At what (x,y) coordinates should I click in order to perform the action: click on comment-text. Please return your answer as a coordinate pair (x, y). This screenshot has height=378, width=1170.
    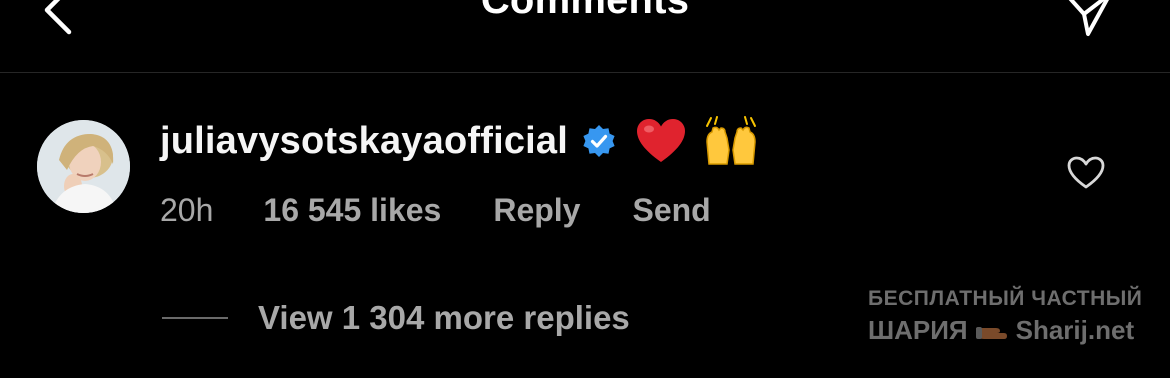
    Looking at the image, I should click on (697, 141).